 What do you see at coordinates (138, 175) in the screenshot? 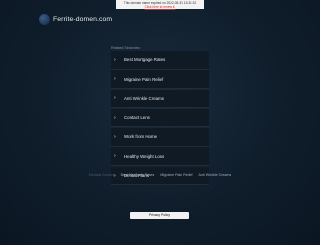
I see `bottom-link: Best Mortgage Rates` at bounding box center [138, 175].